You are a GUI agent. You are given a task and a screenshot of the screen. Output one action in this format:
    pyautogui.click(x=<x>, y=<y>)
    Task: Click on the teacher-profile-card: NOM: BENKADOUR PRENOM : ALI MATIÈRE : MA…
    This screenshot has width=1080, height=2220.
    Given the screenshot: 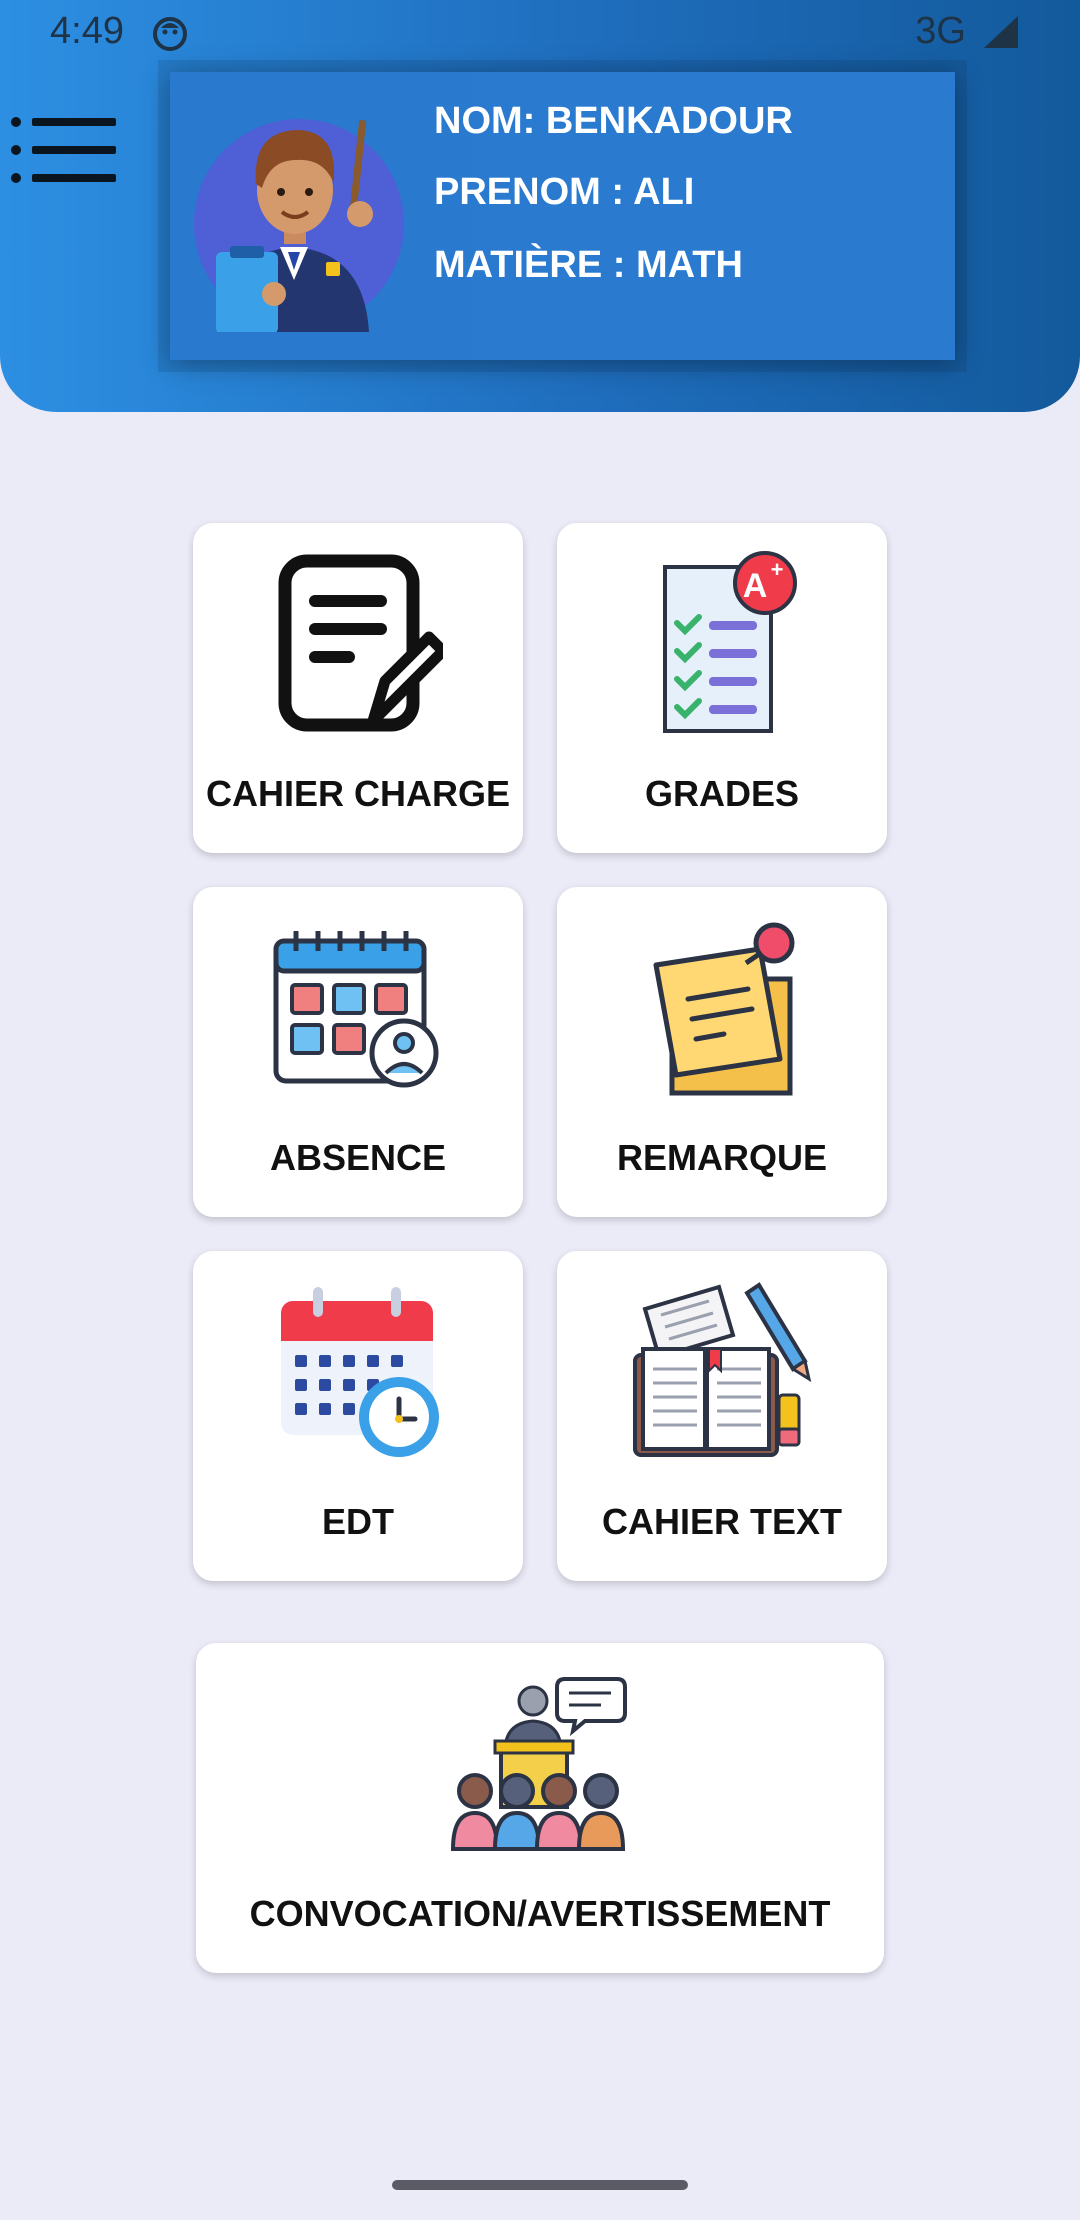 What is the action you would take?
    pyautogui.click(x=562, y=216)
    